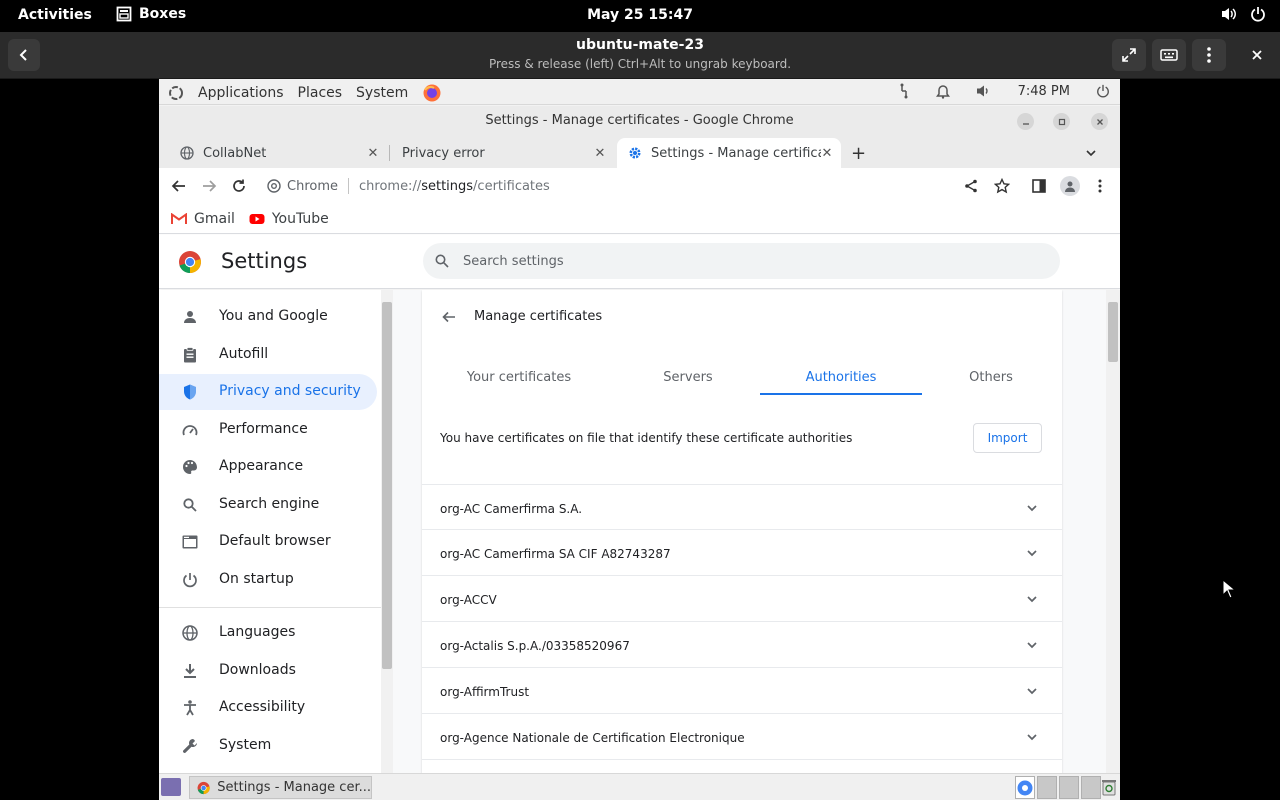  I want to click on sidebar-scrollbar, so click(387, 531).